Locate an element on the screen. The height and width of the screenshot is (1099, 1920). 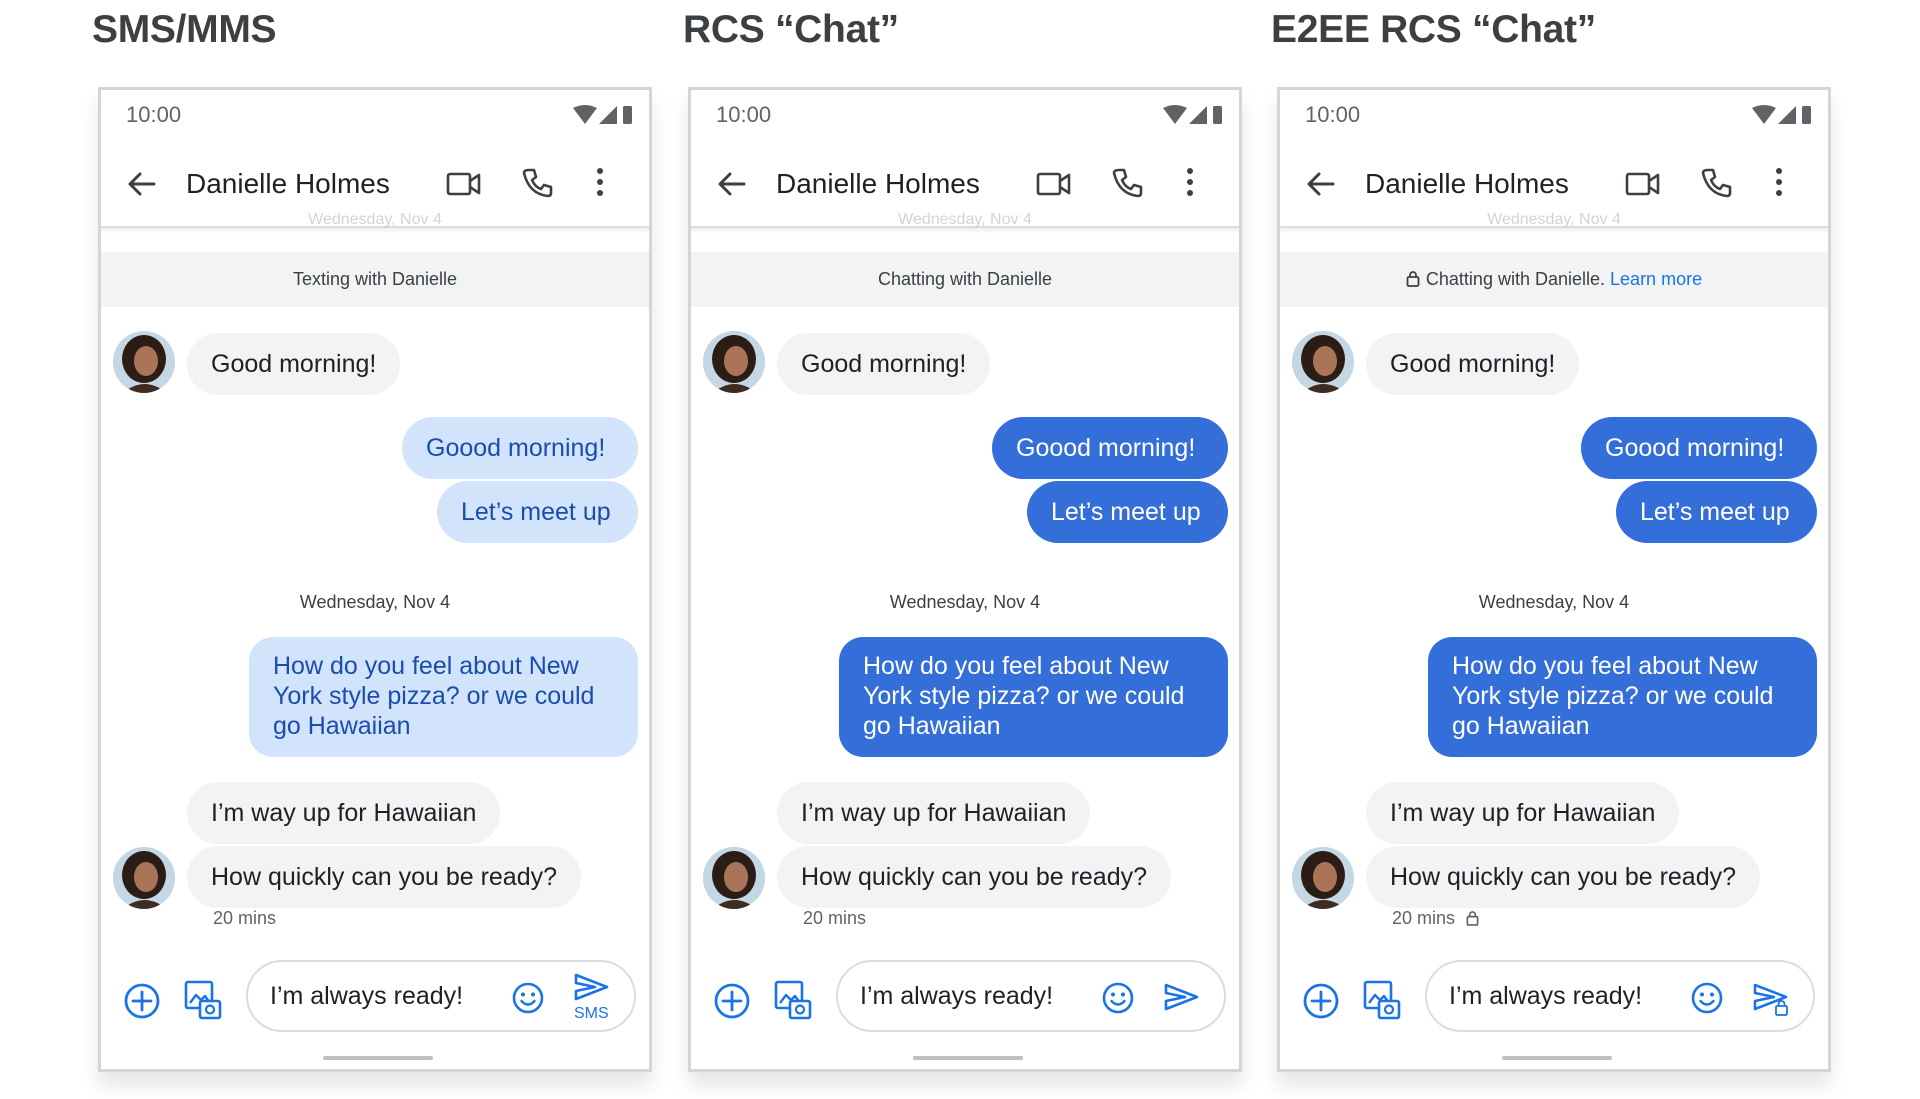
banner-text: Chatting with Danielle is located at coordinates (965, 279).